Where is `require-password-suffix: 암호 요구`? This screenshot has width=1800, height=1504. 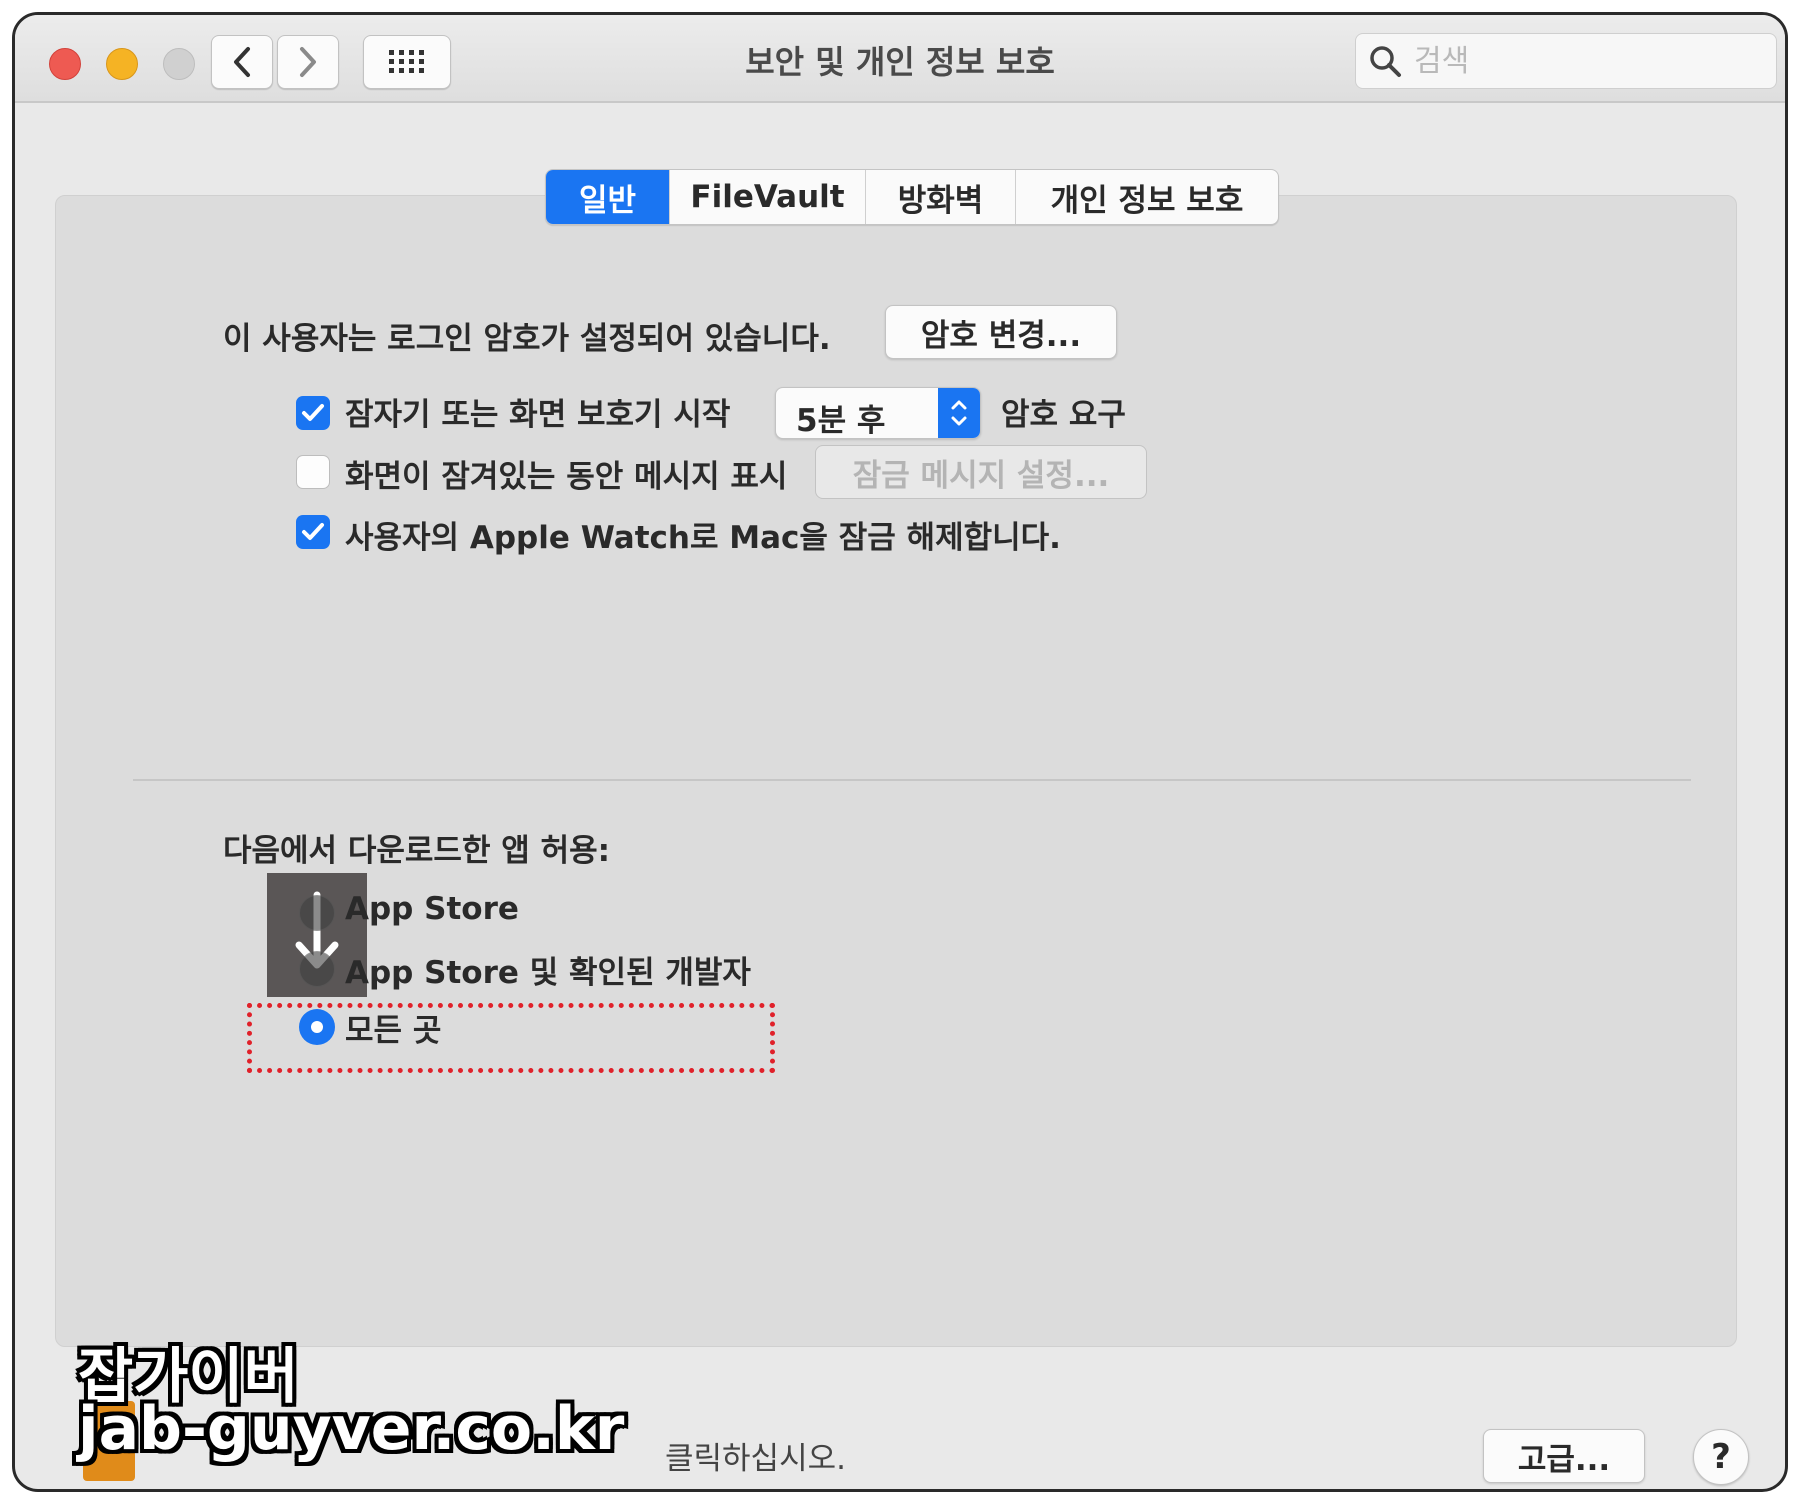
require-password-suffix: 암호 요구 is located at coordinates (1063, 415).